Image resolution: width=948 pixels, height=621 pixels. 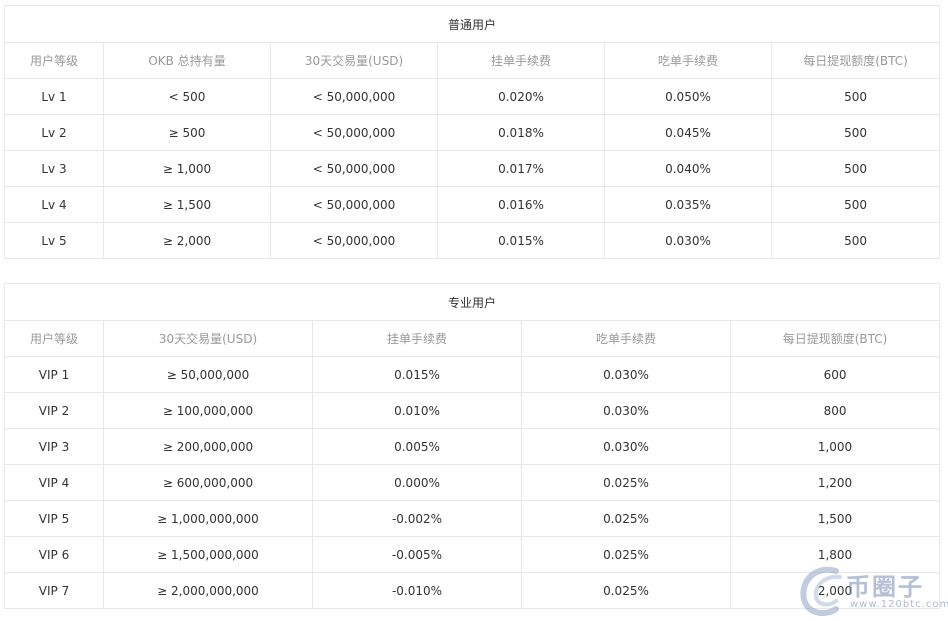 What do you see at coordinates (54, 518) in the screenshot?
I see `table-cell: VIP 5` at bounding box center [54, 518].